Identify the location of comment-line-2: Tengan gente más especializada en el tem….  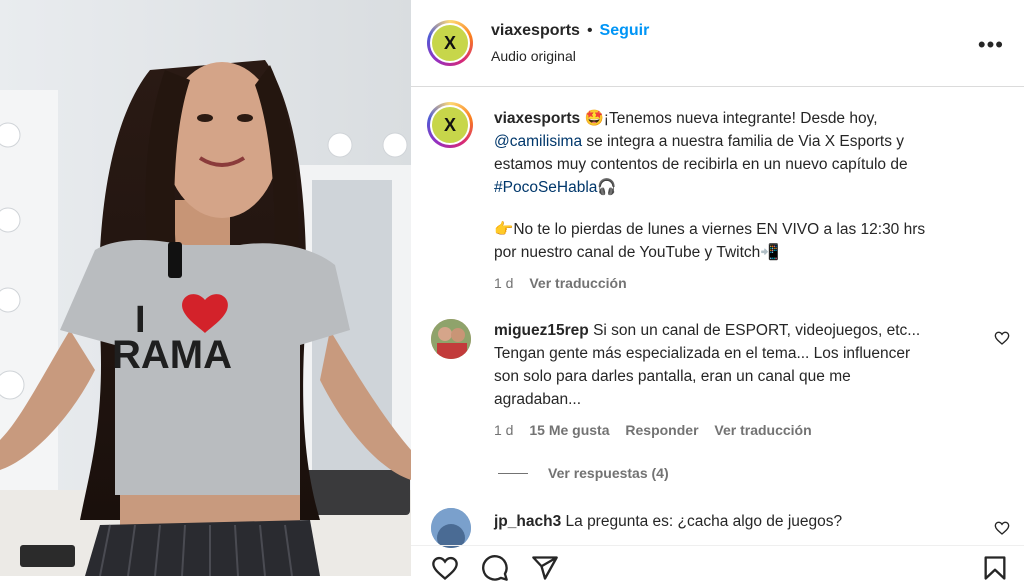
(702, 353).